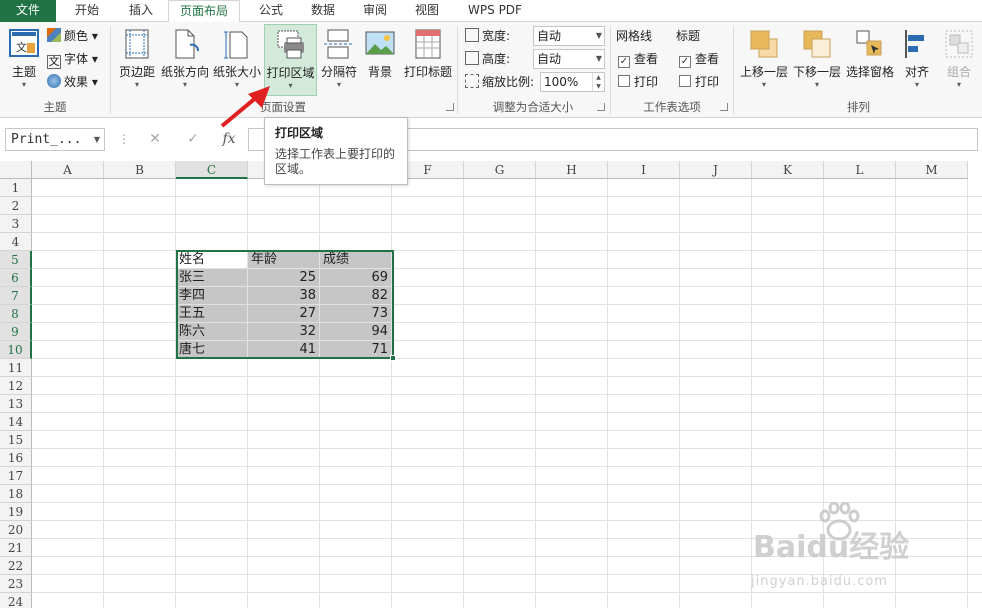 The width and height of the screenshot is (982, 608). What do you see at coordinates (323, 11) in the screenshot?
I see `tab-data: 数据` at bounding box center [323, 11].